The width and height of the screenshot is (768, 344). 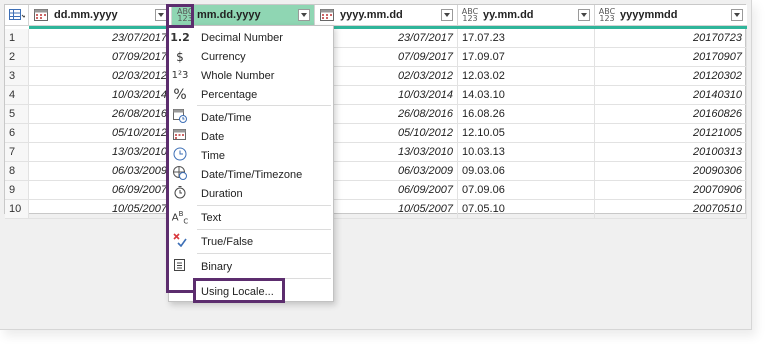 What do you see at coordinates (508, 15) in the screenshot?
I see `column-name: yy.mm.dd` at bounding box center [508, 15].